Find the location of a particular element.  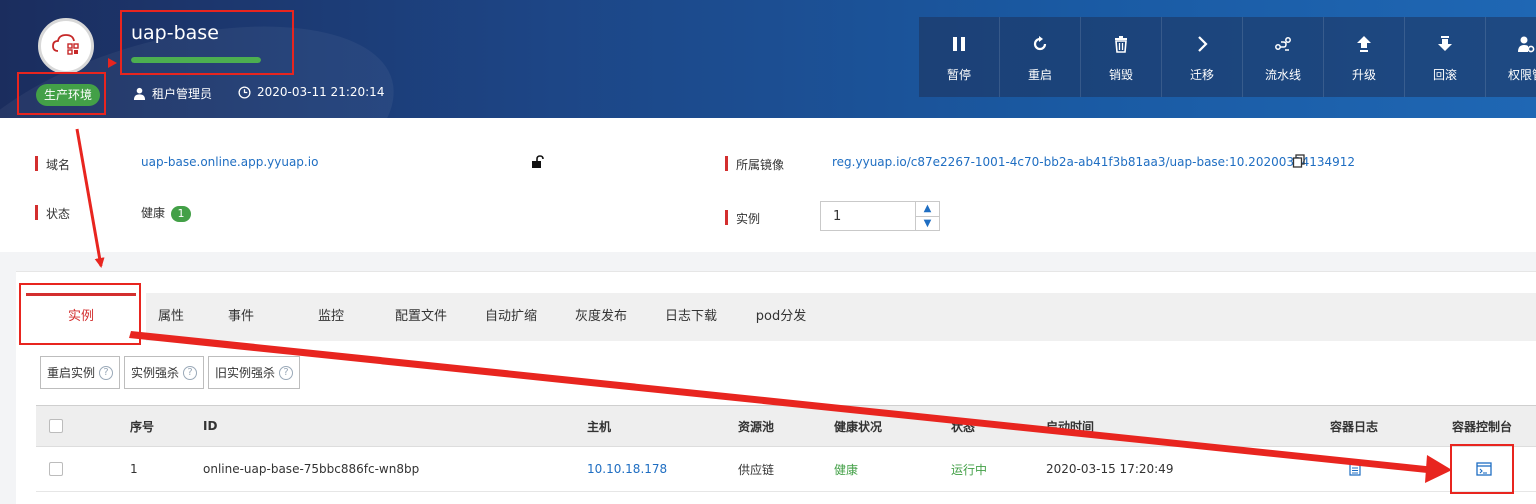

tab-monitoring: 监控 is located at coordinates (331, 317).